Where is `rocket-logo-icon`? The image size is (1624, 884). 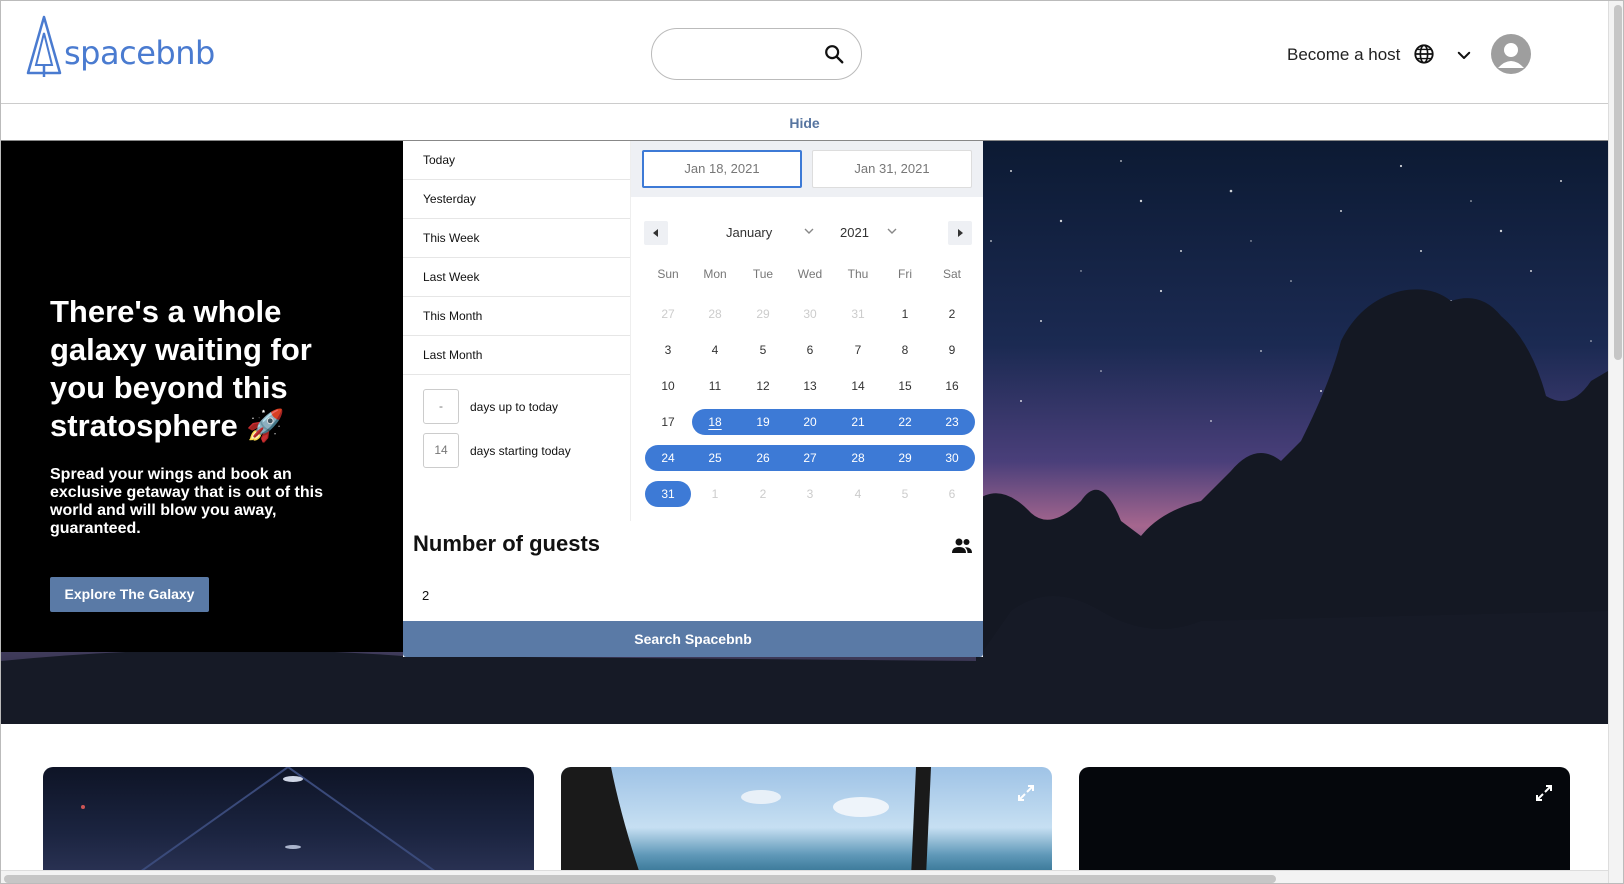
rocket-logo-icon is located at coordinates (44, 46).